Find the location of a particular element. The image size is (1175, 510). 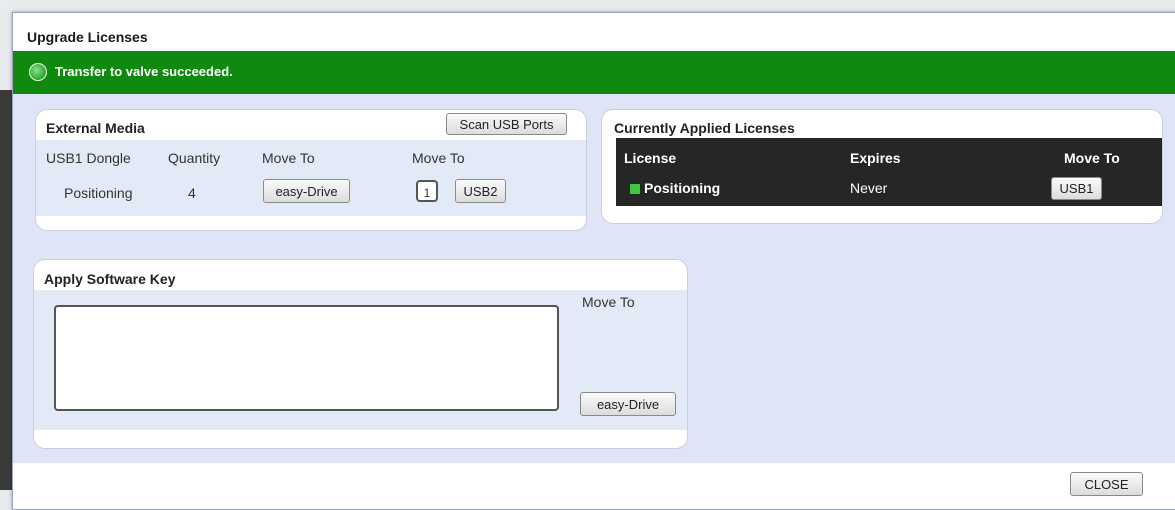

column-move-to: Move To is located at coordinates (1092, 158).